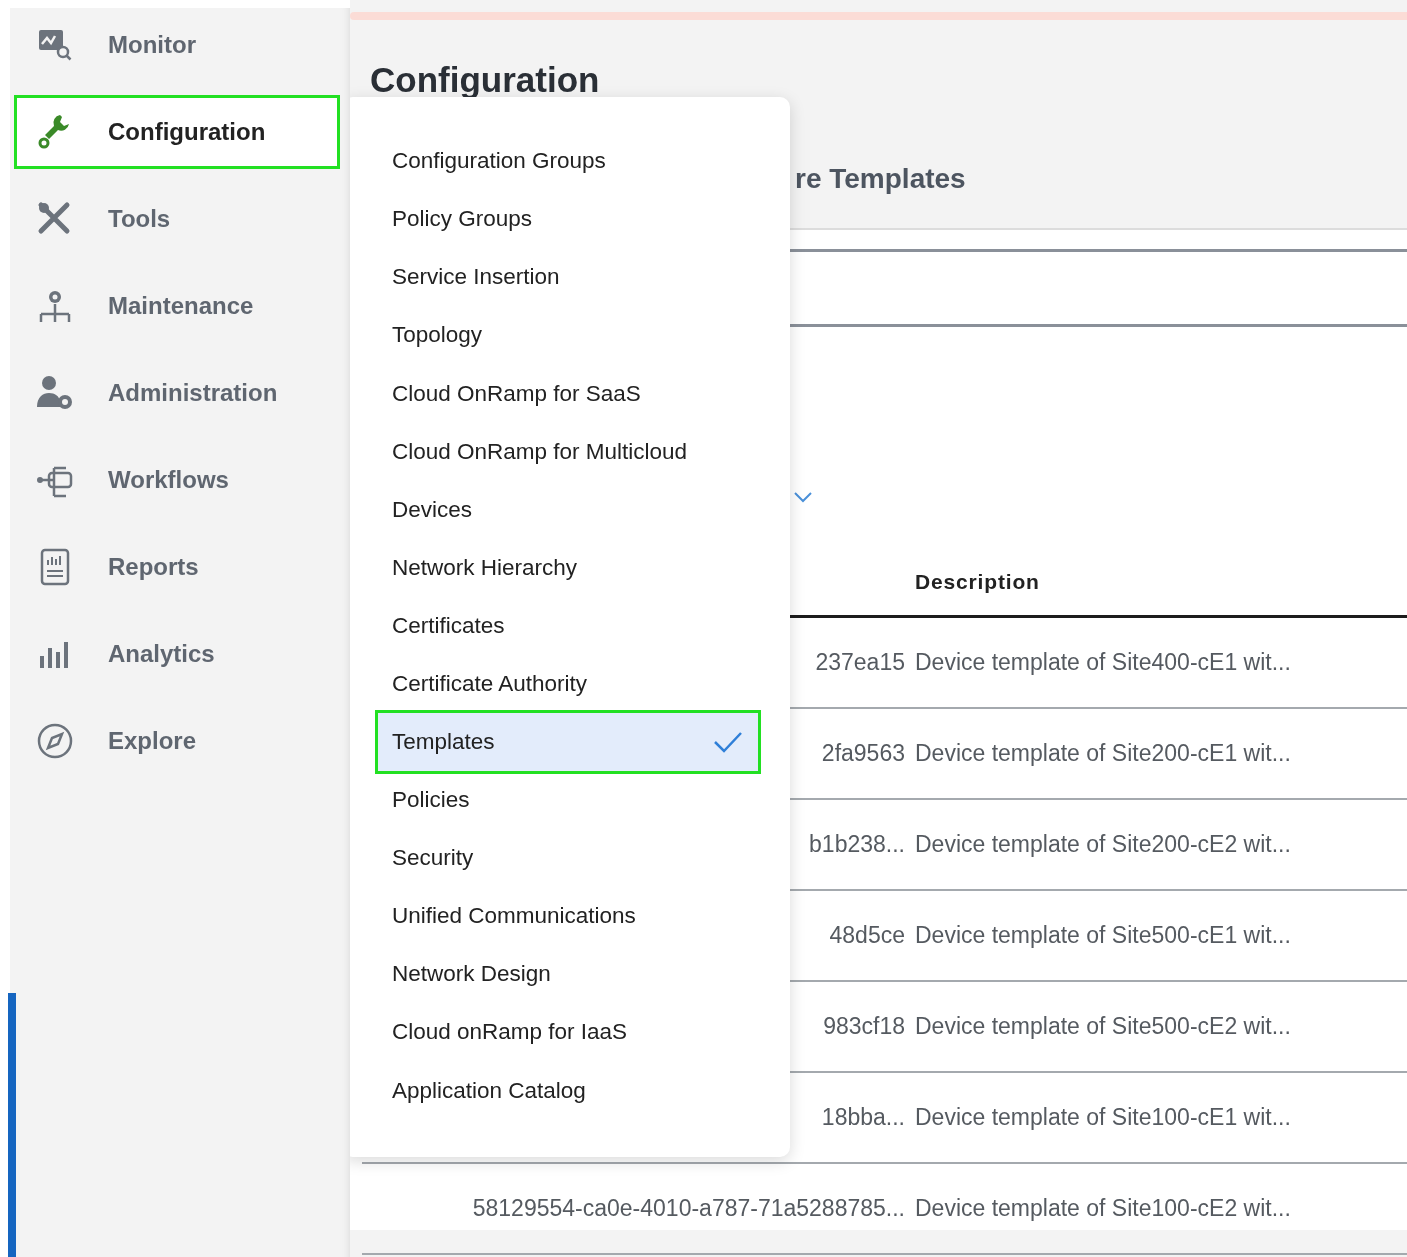 Image resolution: width=1407 pixels, height=1257 pixels. What do you see at coordinates (177, 480) in the screenshot?
I see `sidebar-item: Workflows` at bounding box center [177, 480].